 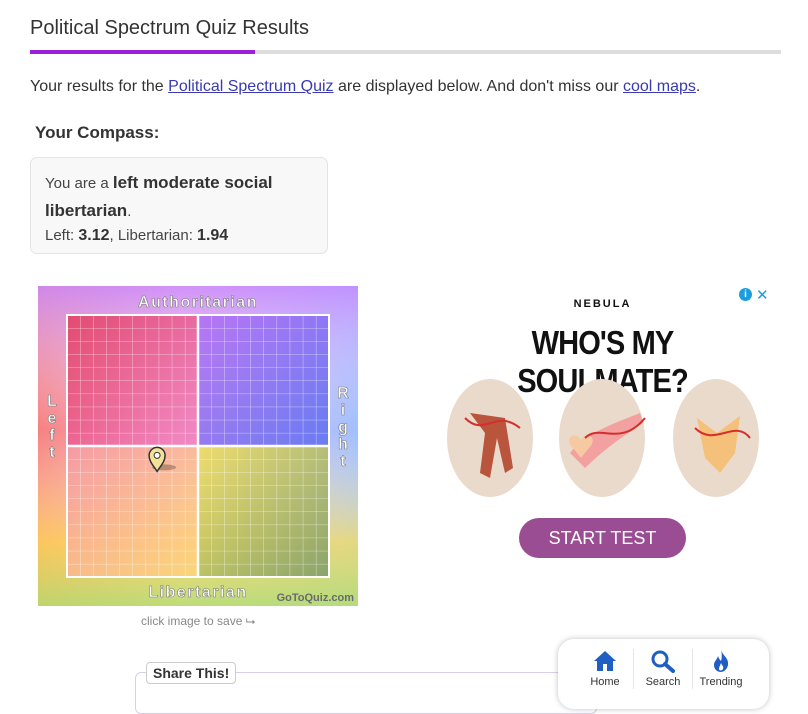 What do you see at coordinates (721, 682) in the screenshot?
I see `nav-trending-label: Trending` at bounding box center [721, 682].